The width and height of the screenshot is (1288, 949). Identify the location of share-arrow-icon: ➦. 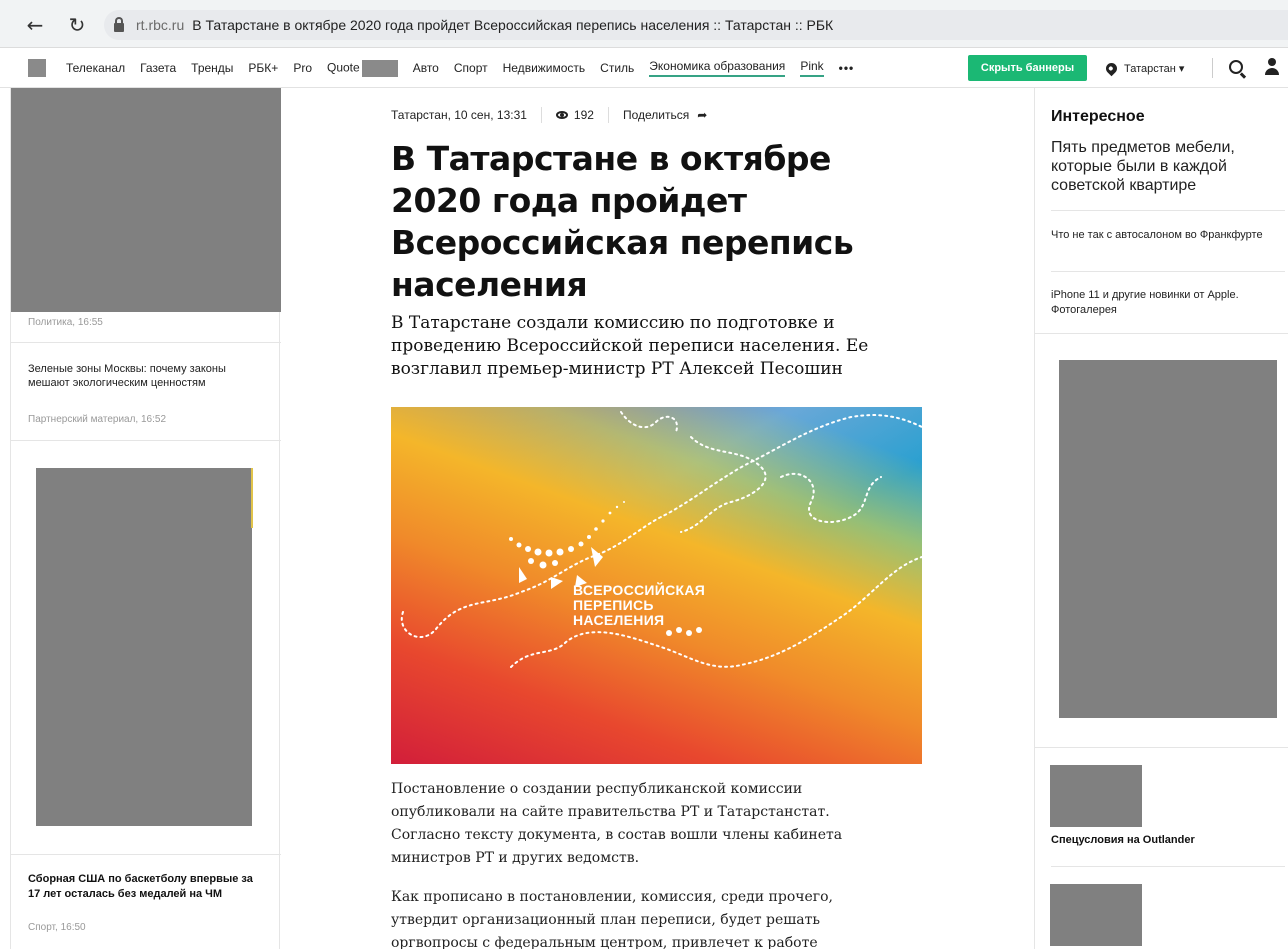
(702, 115).